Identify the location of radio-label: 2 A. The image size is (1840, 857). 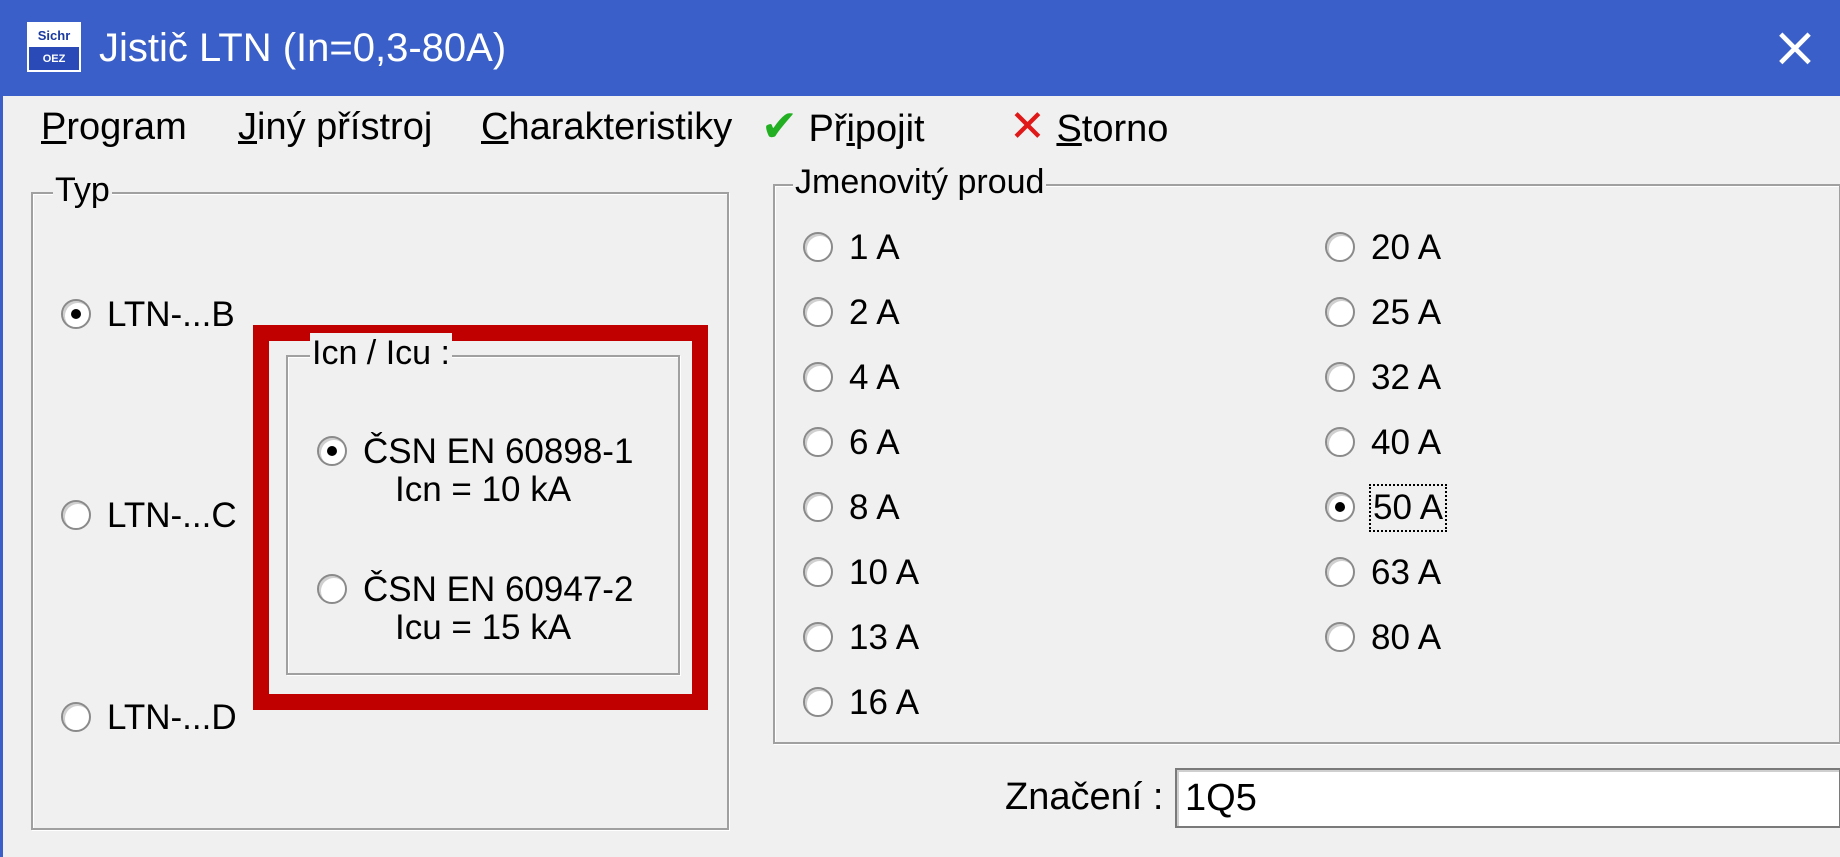
(874, 312).